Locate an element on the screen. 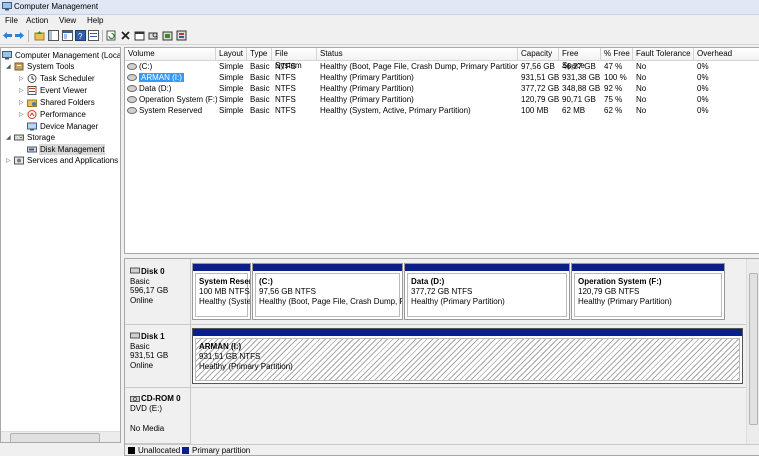  partition-system-reserved: System Reser 100 MB NTFS Healthy (Syster is located at coordinates (221, 291).